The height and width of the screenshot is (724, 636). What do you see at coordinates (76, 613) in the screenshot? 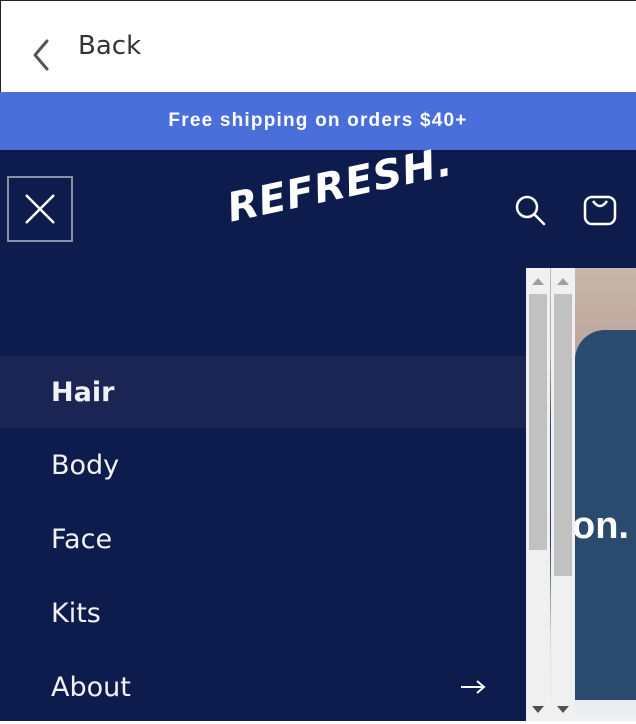
I see `menu-item-label: Kits` at bounding box center [76, 613].